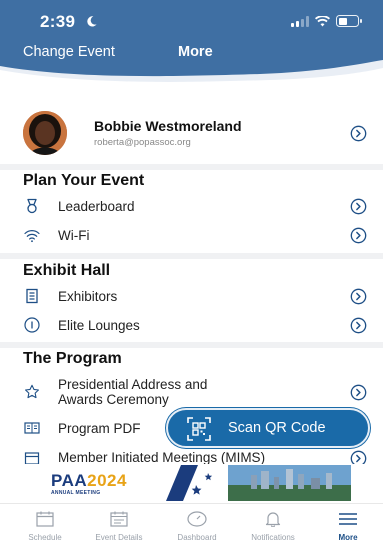  What do you see at coordinates (72, 358) in the screenshot?
I see `section-title-program: The Program` at bounding box center [72, 358].